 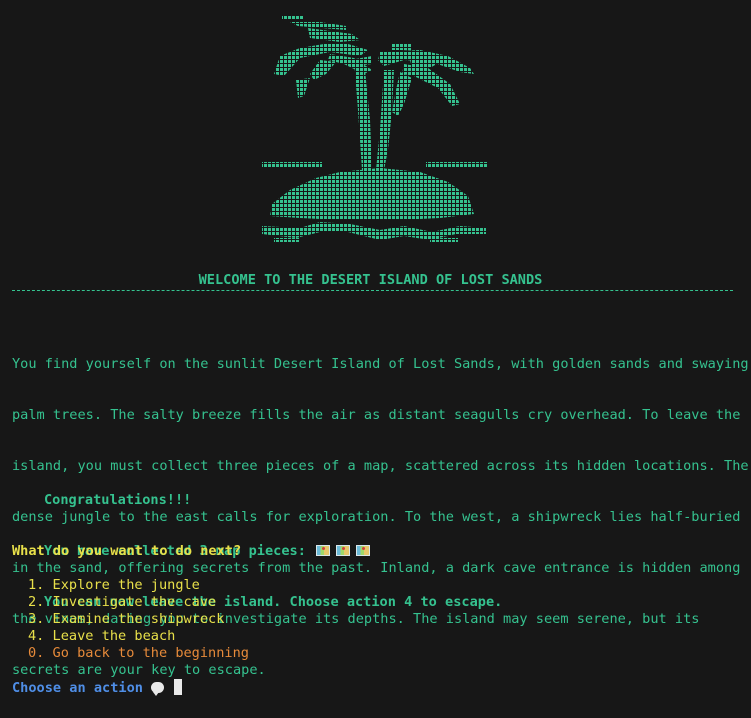 I want to click on menu-item-examine-shipwreck: 3. Examine the shipwreck, so click(x=138, y=619).